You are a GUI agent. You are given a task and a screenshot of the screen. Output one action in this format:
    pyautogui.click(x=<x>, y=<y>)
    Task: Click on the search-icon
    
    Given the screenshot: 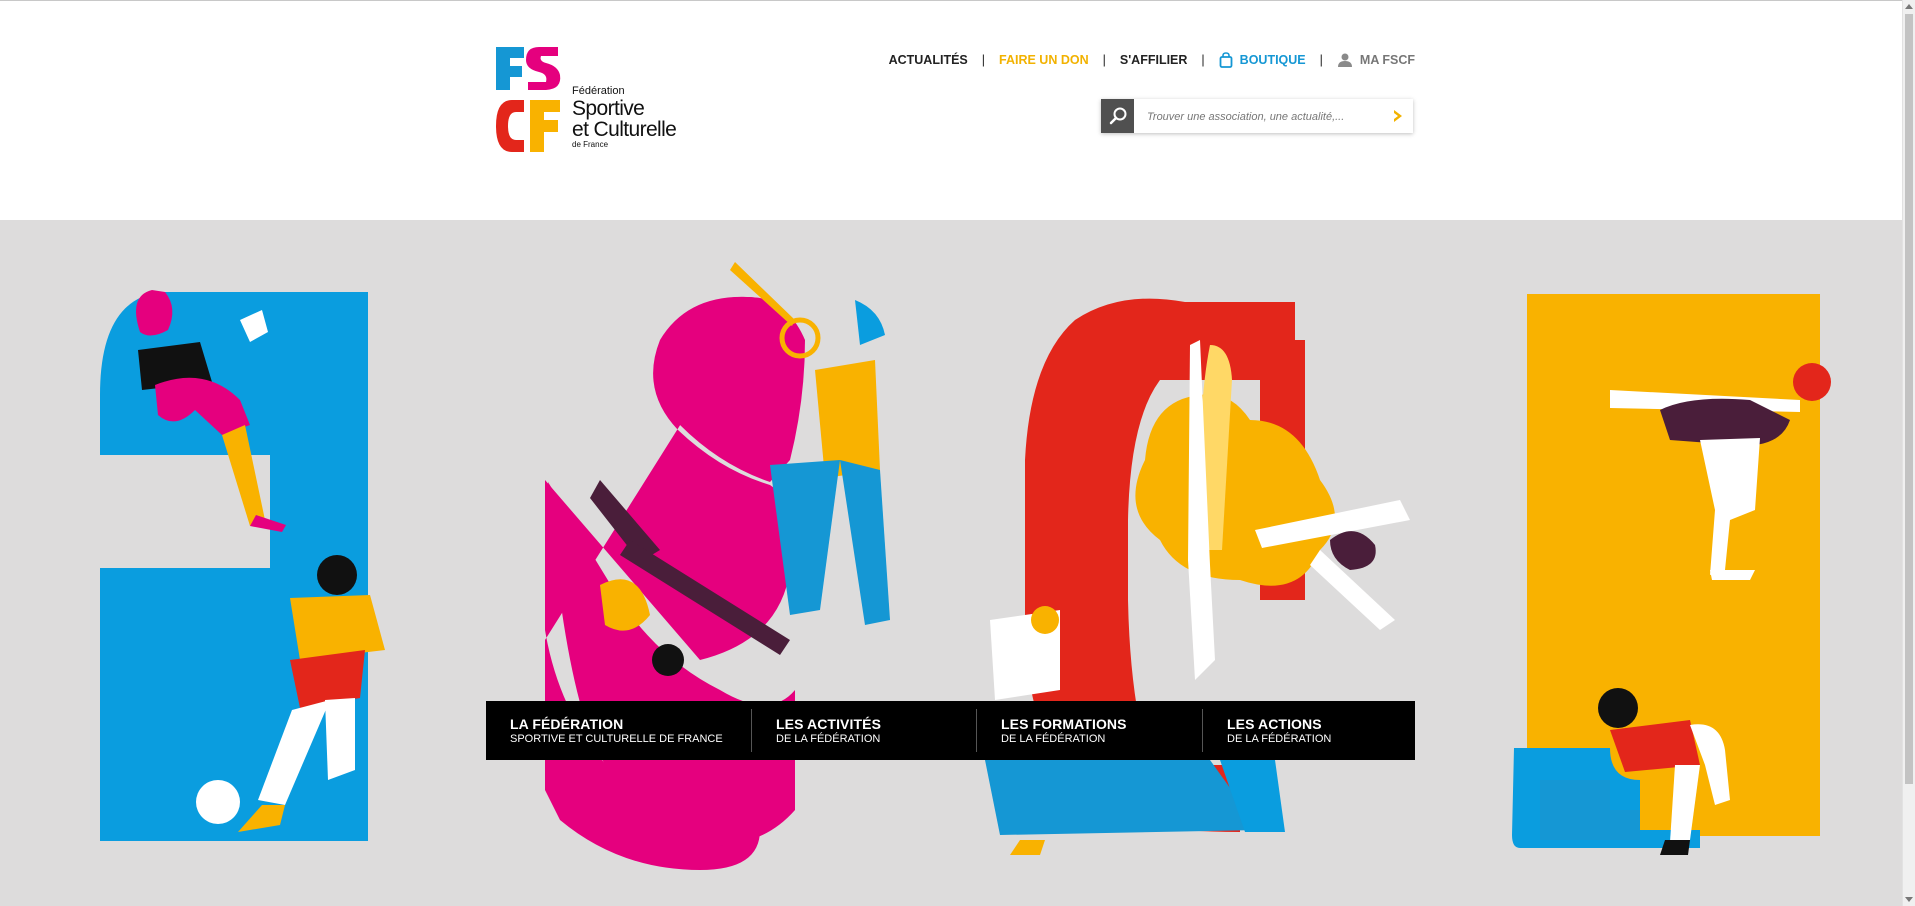 What is the action you would take?
    pyautogui.click(x=1117, y=116)
    